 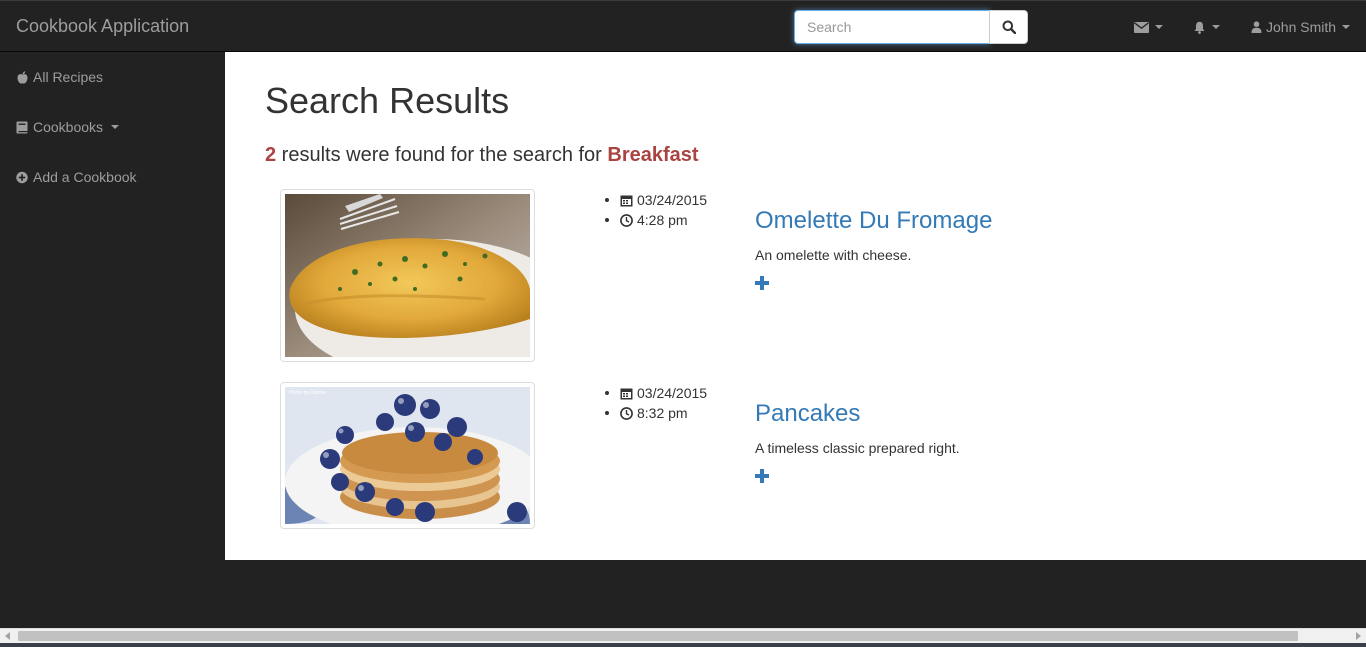 What do you see at coordinates (271, 155) in the screenshot?
I see `result-count: 2` at bounding box center [271, 155].